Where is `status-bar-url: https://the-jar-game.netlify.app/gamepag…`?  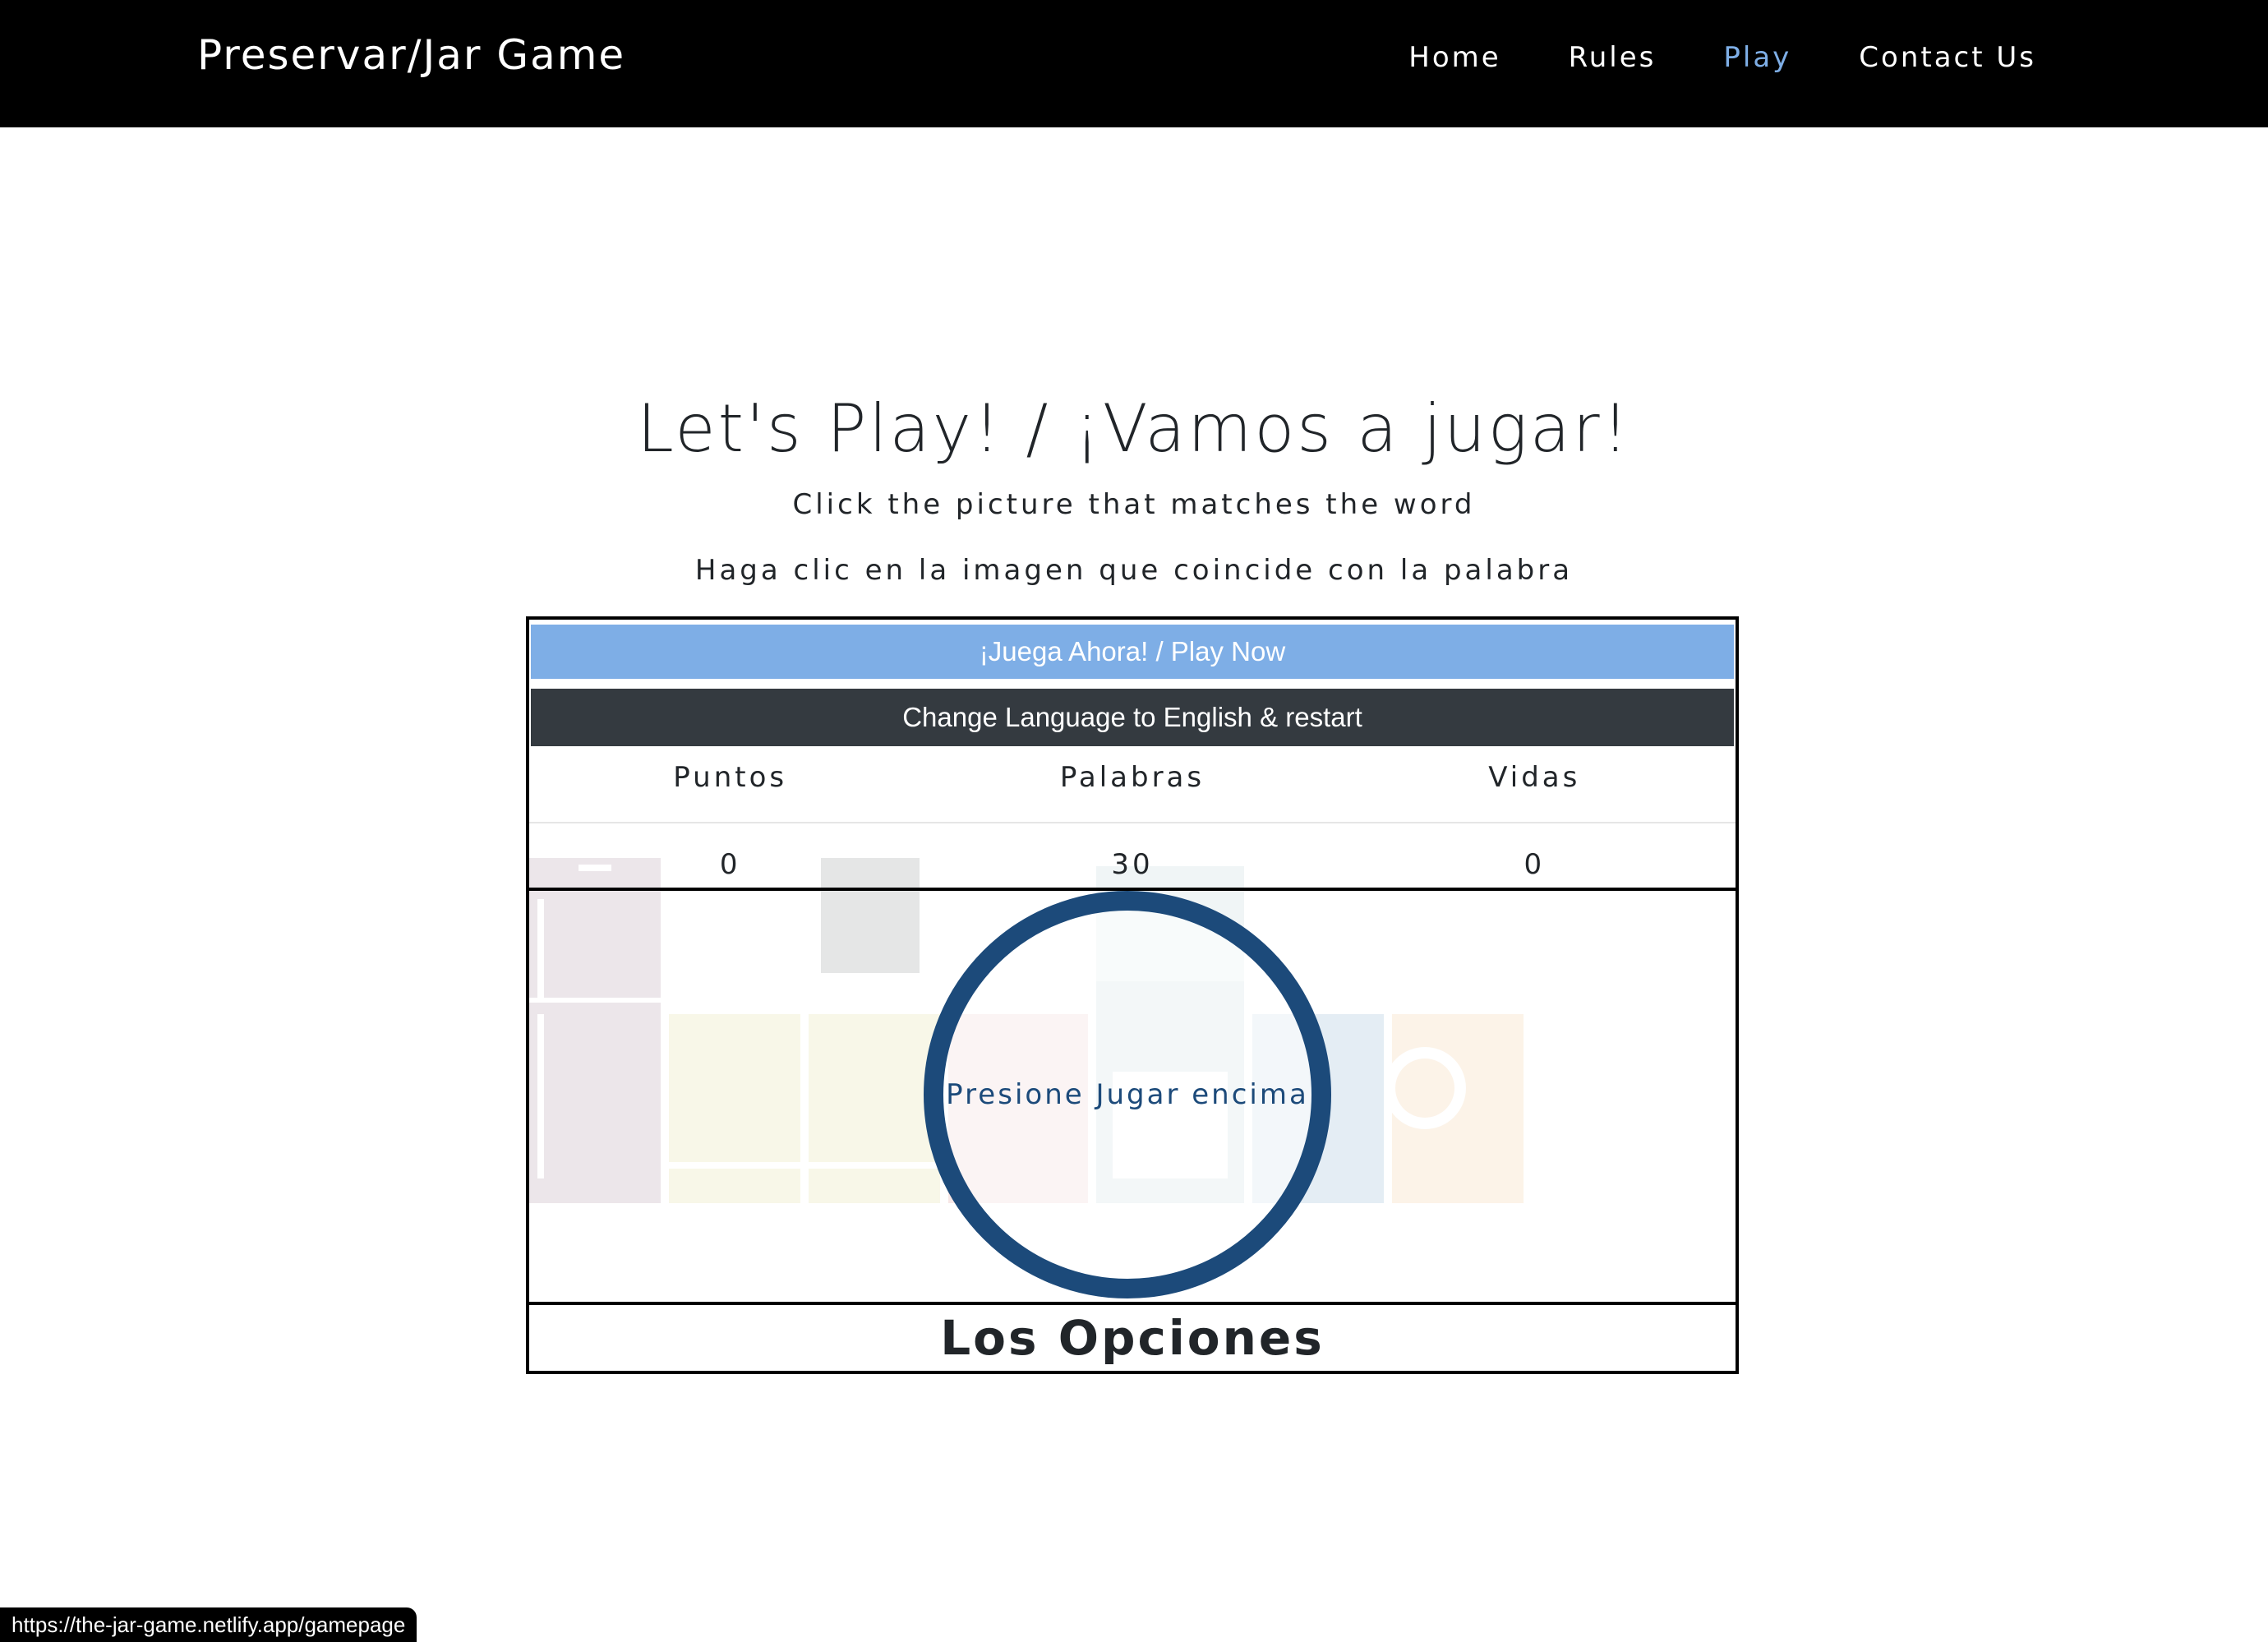
status-bar-url: https://the-jar-game.netlify.app/gamepag… is located at coordinates (208, 1624).